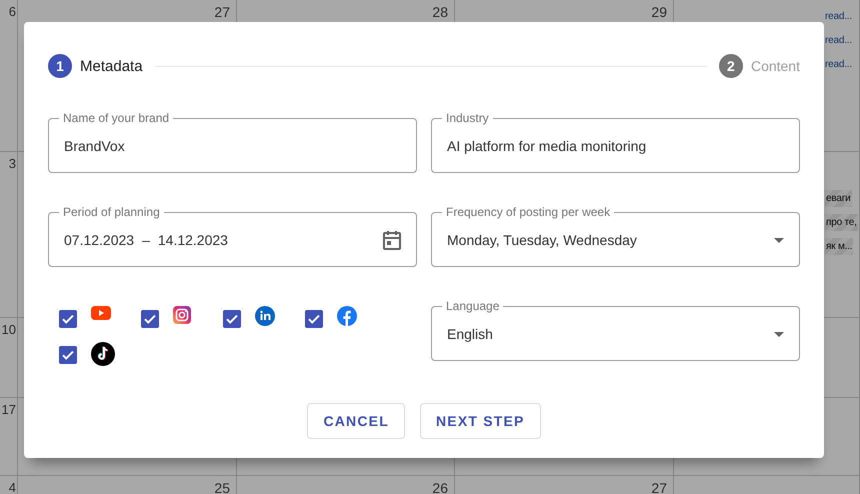 This screenshot has height=494, width=860. Describe the element at coordinates (659, 12) in the screenshot. I see `day-number: 29` at that location.